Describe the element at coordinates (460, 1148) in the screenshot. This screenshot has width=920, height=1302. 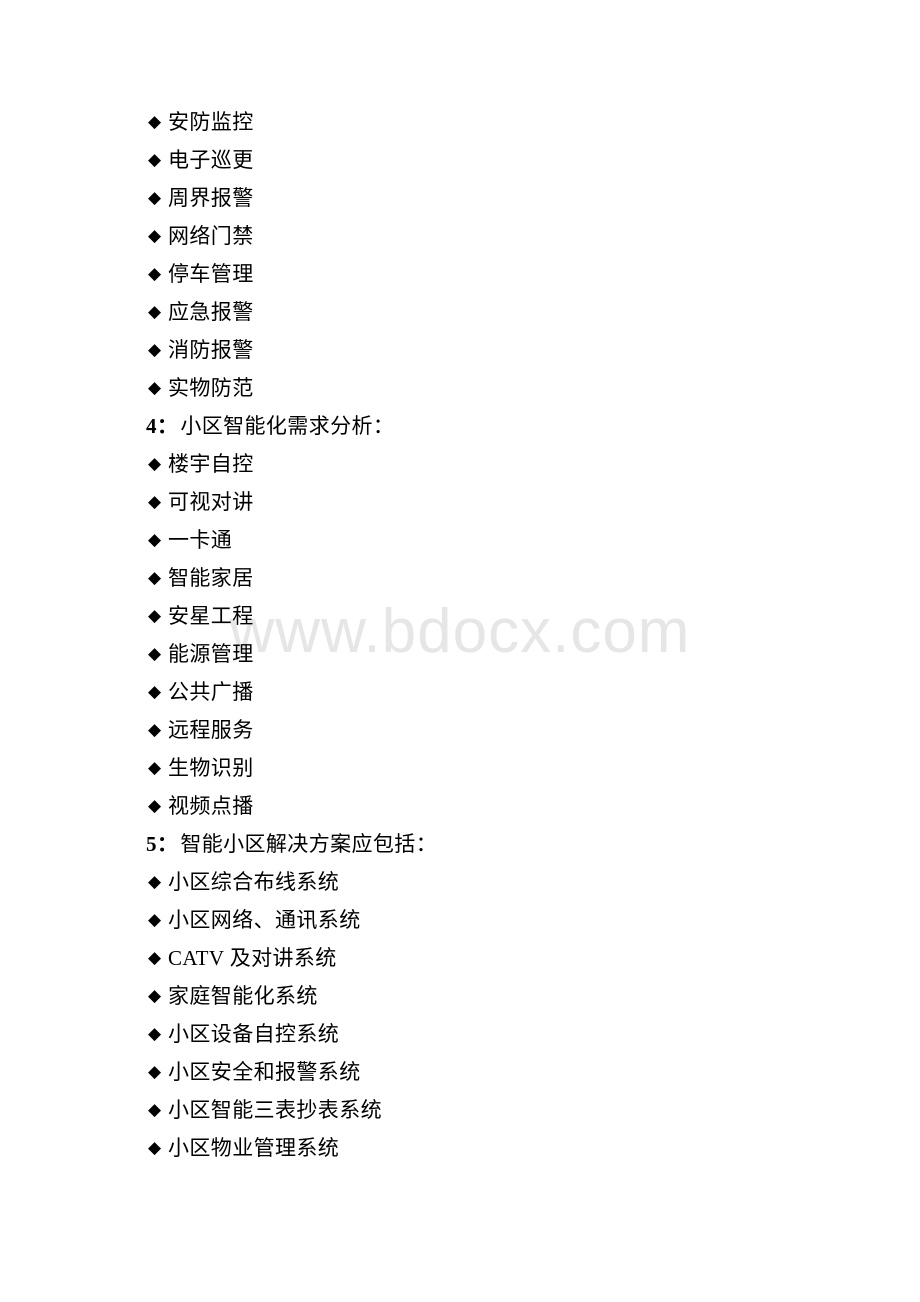
I see `list-item: ◆ 小区物业管理系统` at that location.